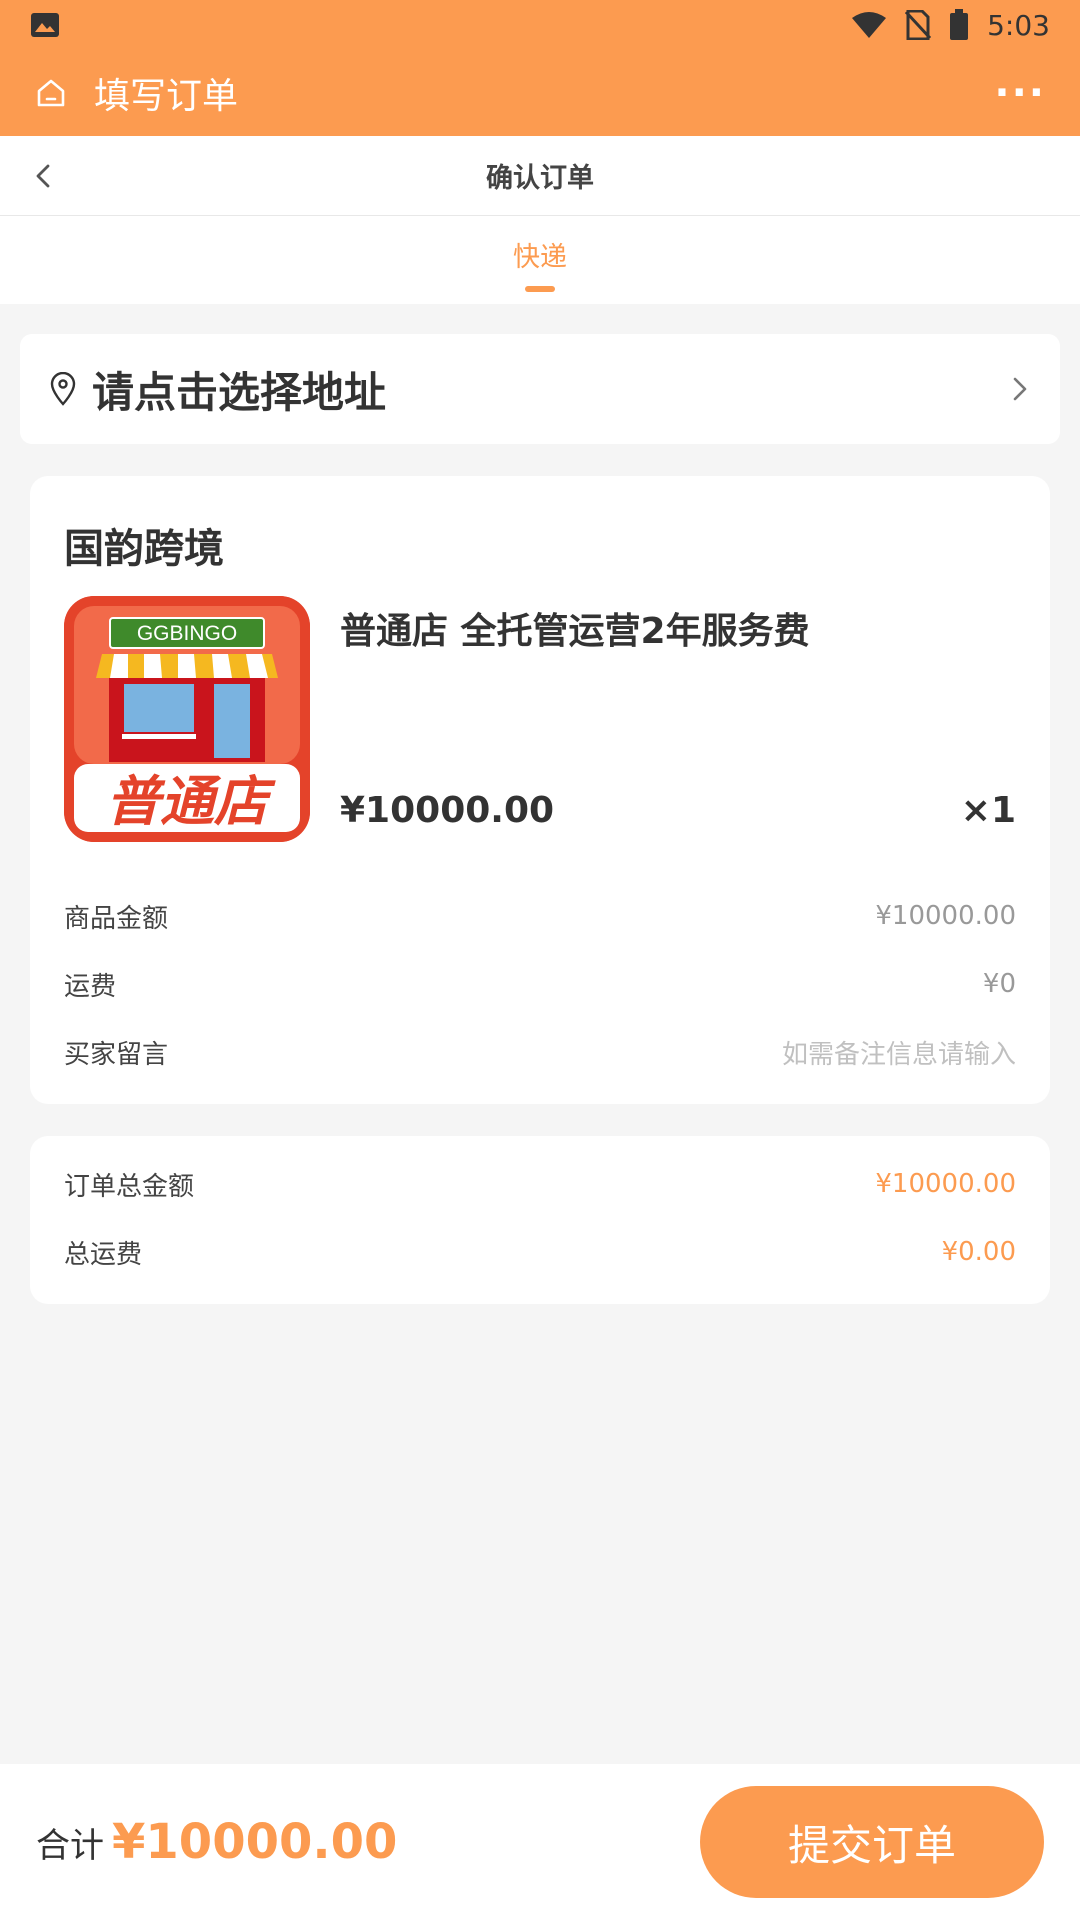  I want to click on checkout-bar: 合计 ¥10000.00 提交订单, so click(540, 1842).